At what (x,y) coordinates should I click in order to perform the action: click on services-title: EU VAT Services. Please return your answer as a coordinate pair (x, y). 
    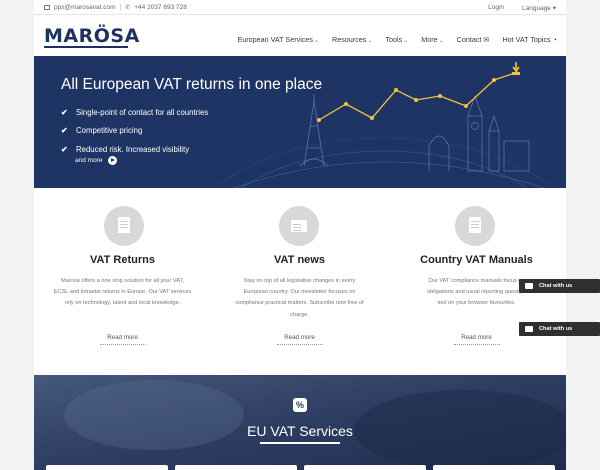
    Looking at the image, I should click on (300, 431).